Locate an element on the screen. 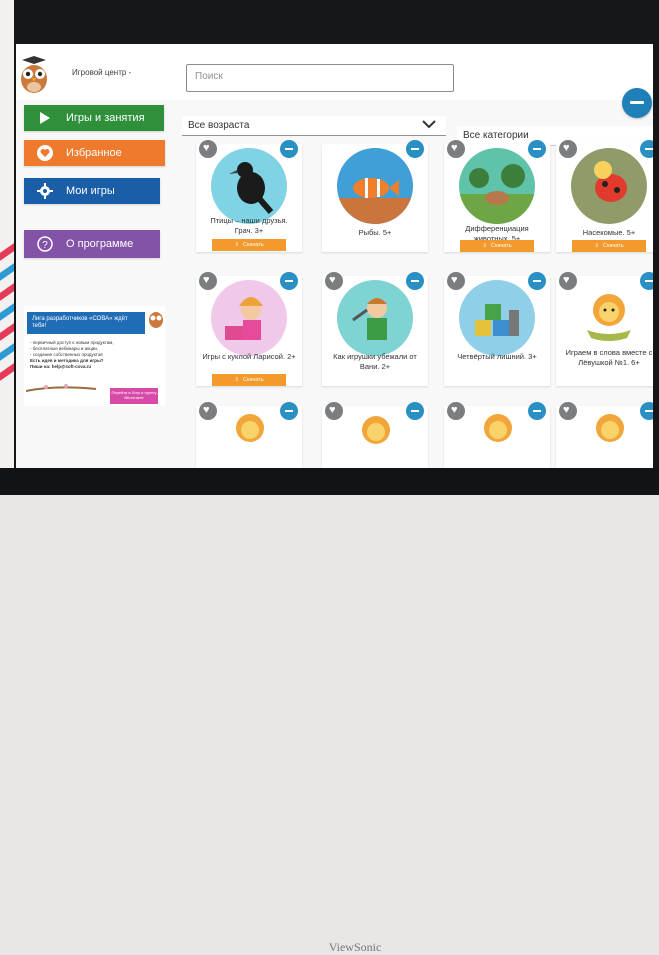 The image size is (659, 955). game-card: Играем в слова вместе с Лёвушкой №1. 6+ is located at coordinates (604, 329).